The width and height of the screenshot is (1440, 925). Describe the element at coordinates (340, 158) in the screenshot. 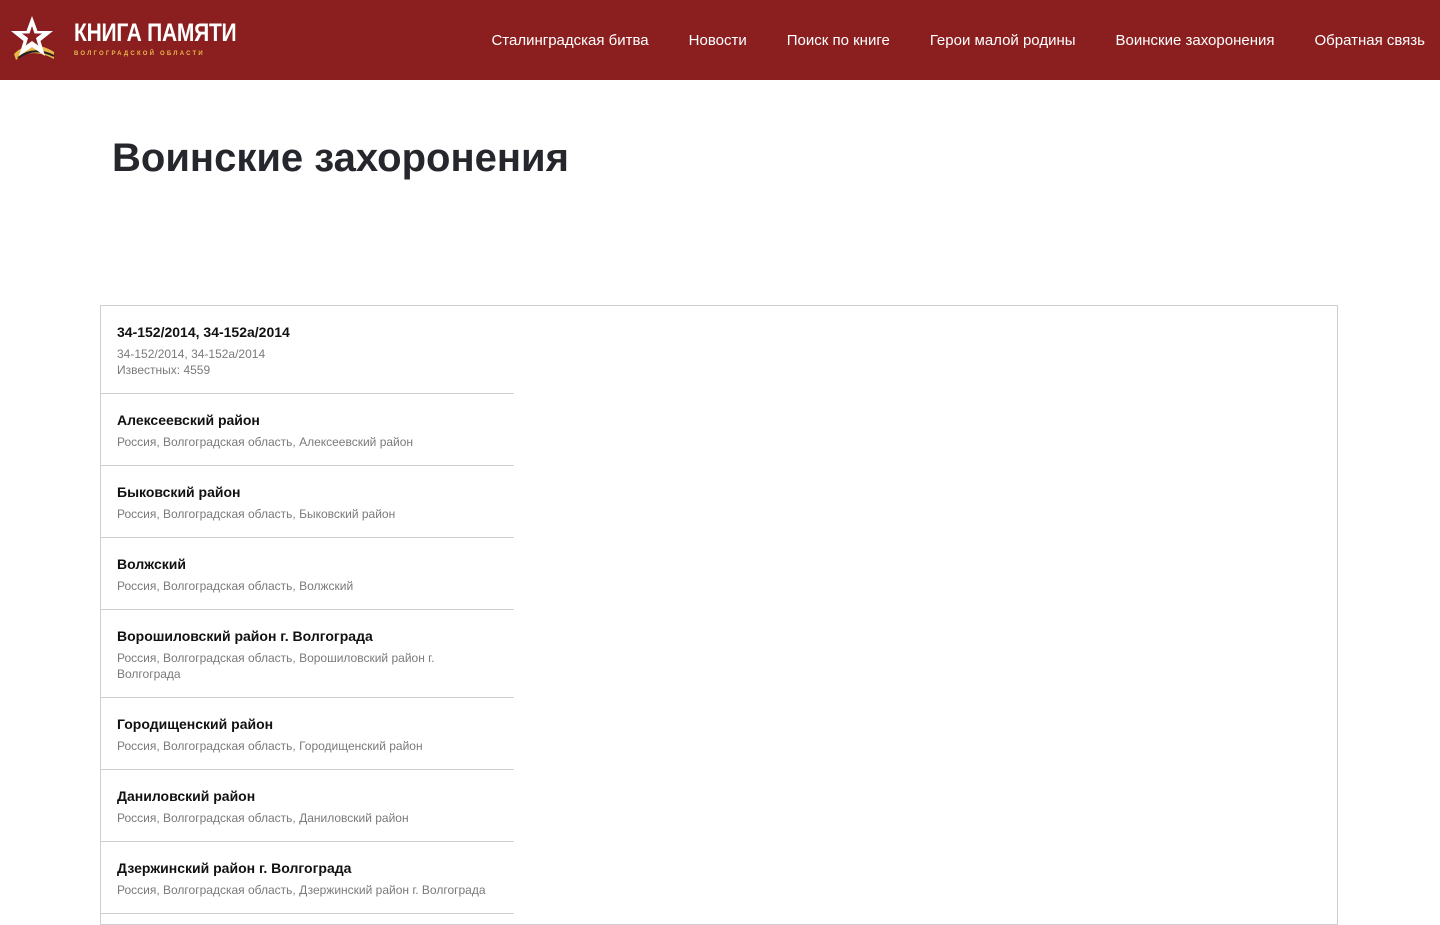

I see `page-title: Воинские захоронения` at that location.